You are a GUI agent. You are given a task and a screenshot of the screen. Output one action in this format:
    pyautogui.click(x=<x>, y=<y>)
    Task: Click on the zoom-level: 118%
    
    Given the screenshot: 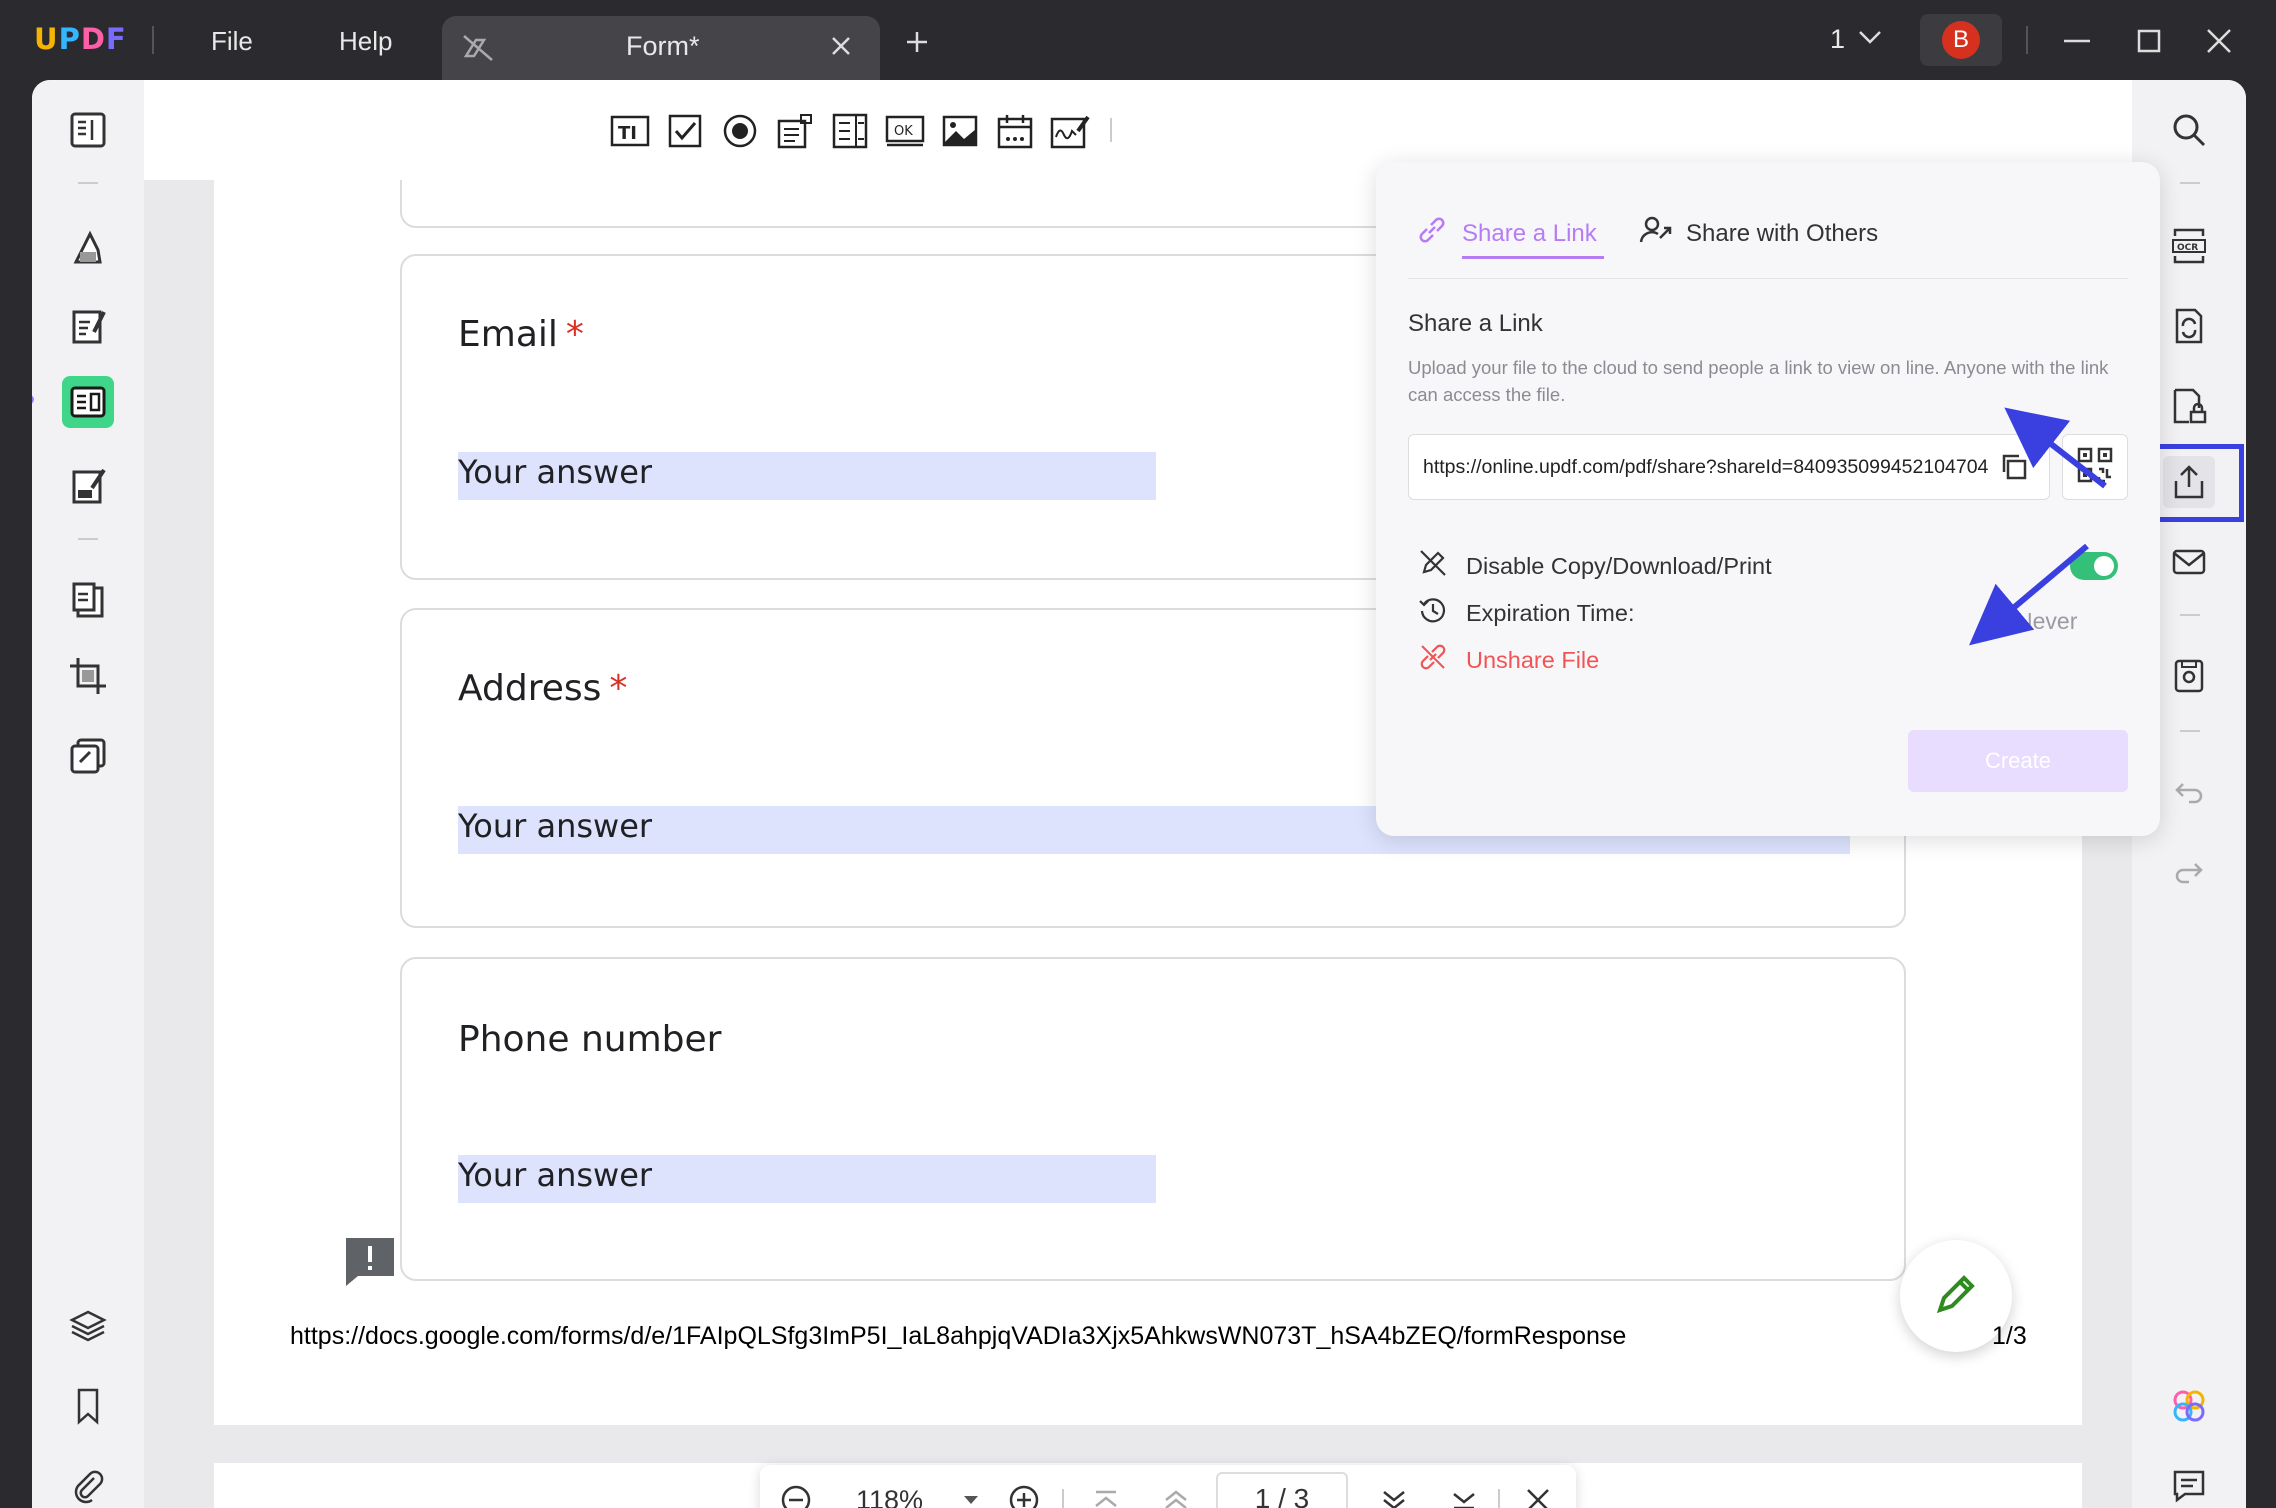 What is the action you would take?
    pyautogui.click(x=889, y=1496)
    